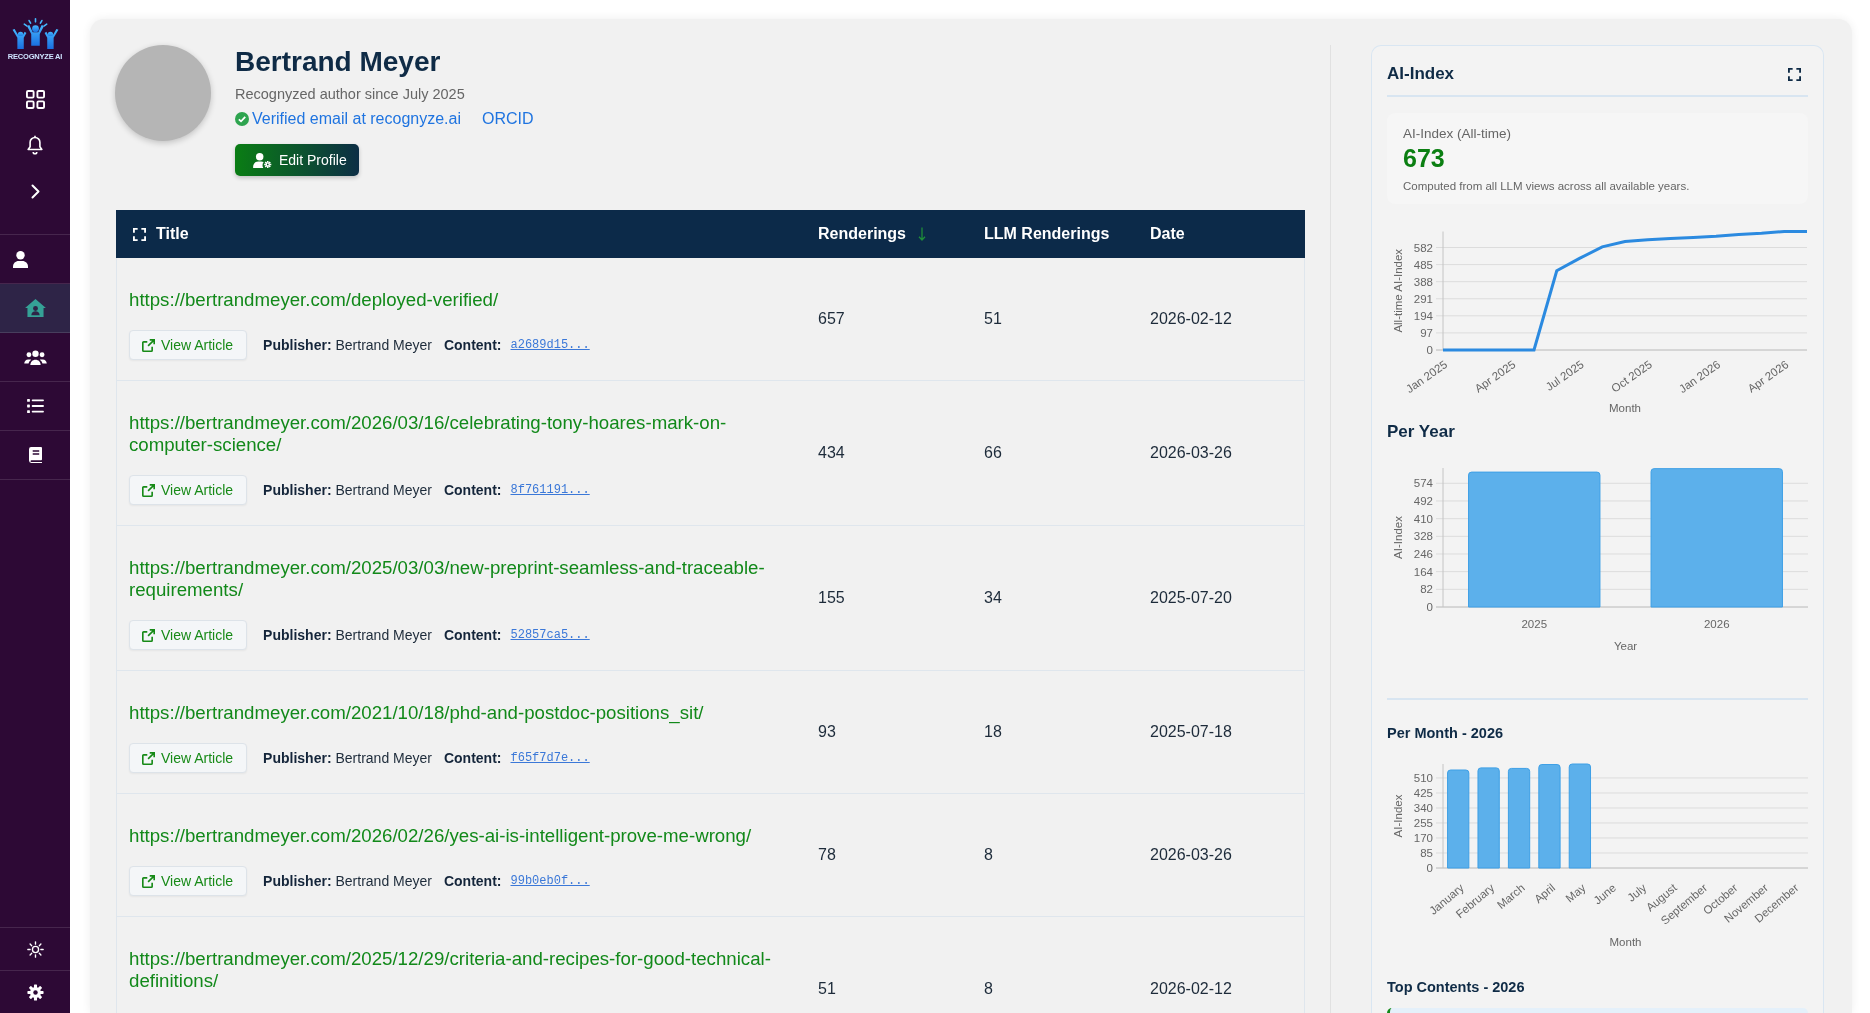 This screenshot has width=1870, height=1013. Describe the element at coordinates (1167, 234) in the screenshot. I see `column-header: Date` at that location.